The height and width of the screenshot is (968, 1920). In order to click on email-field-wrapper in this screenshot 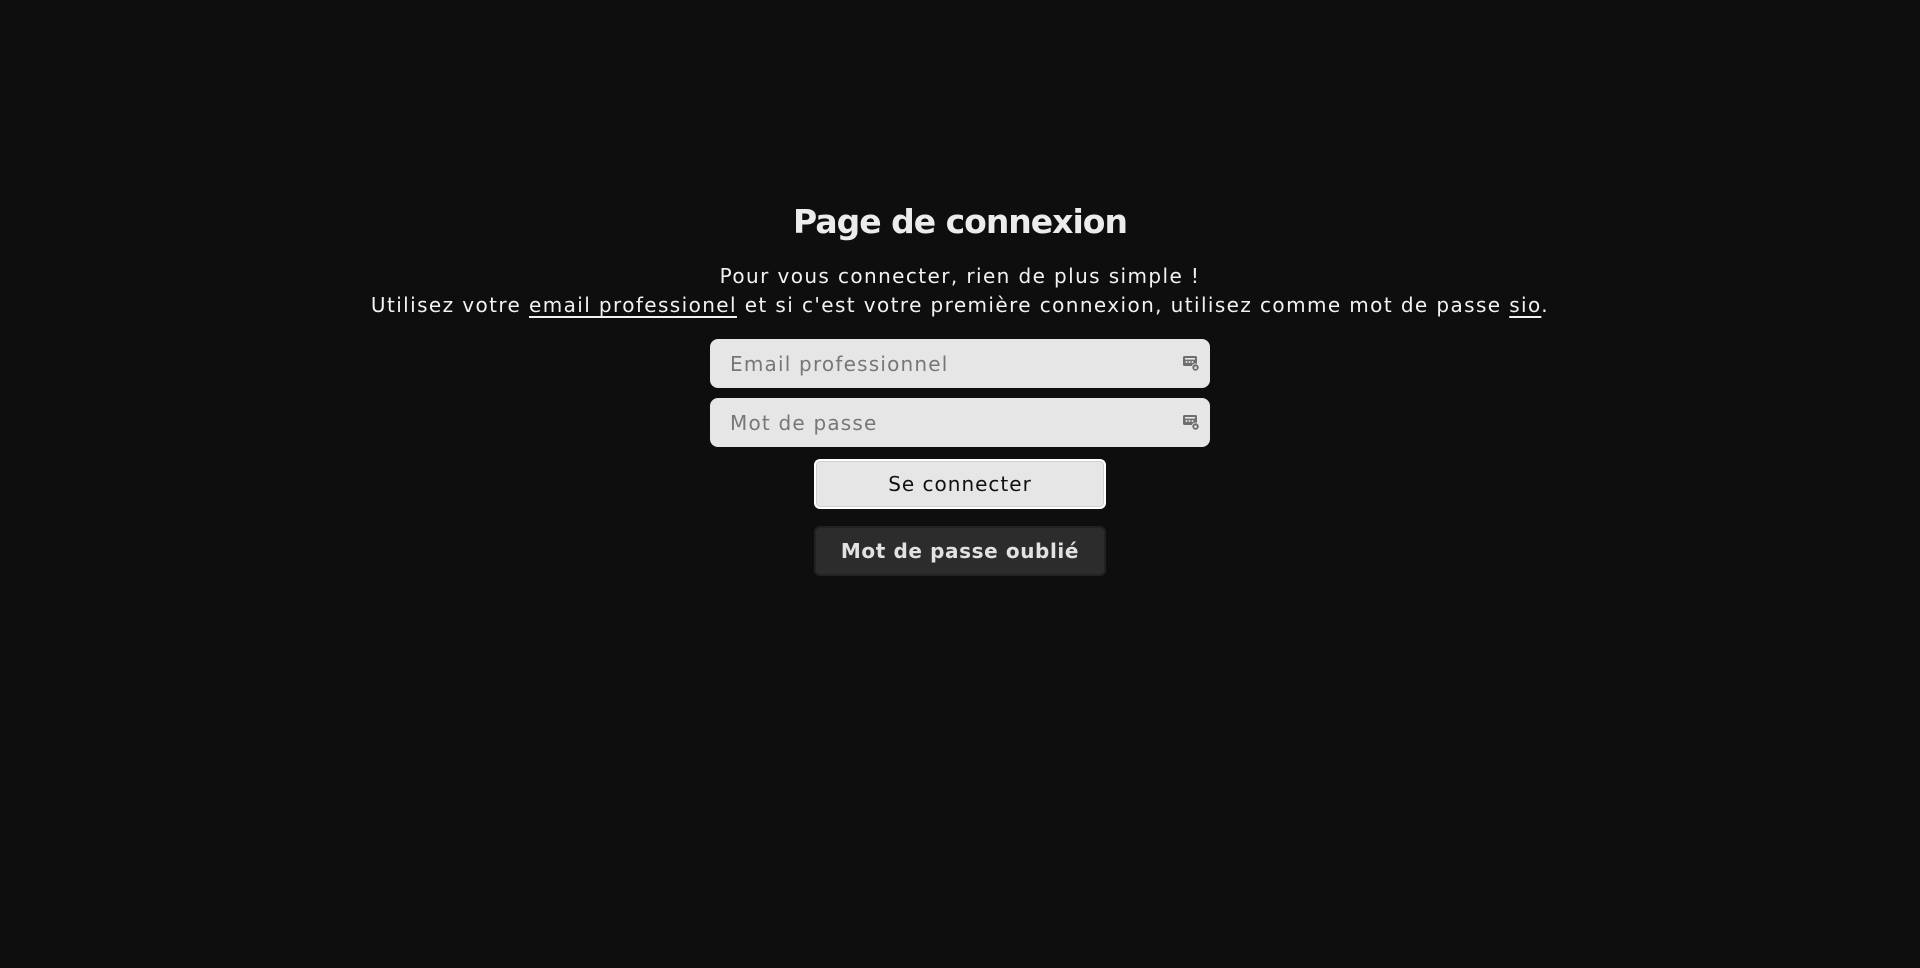, I will do `click(960, 363)`.